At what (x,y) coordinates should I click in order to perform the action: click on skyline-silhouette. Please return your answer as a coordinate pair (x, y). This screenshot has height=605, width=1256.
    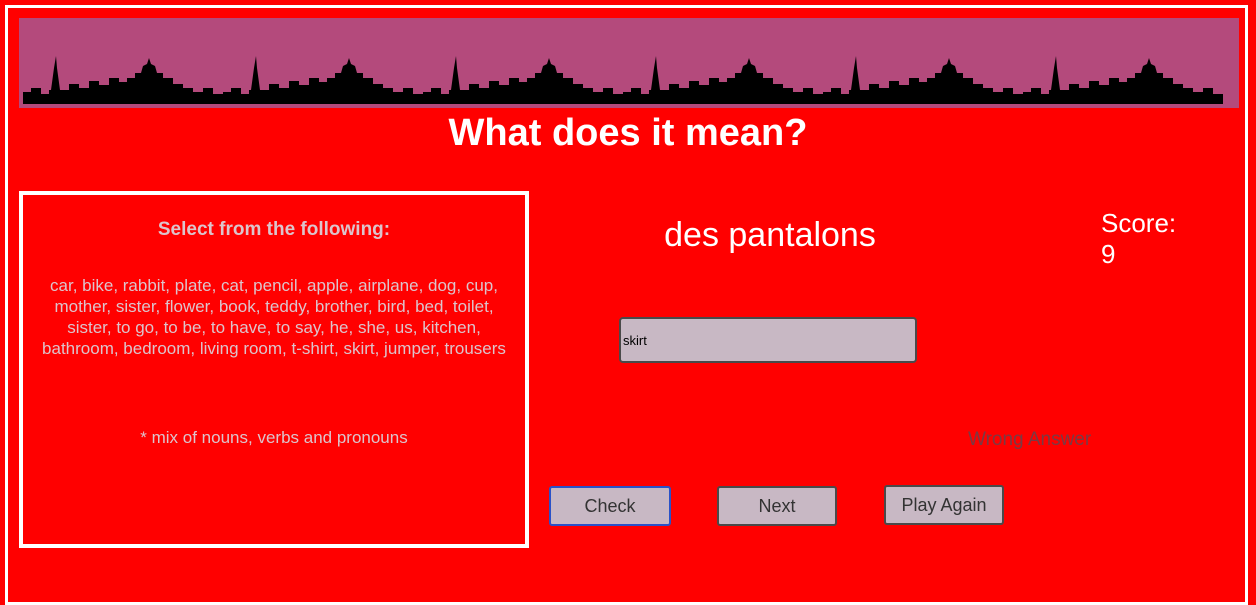
    Looking at the image, I should click on (623, 79).